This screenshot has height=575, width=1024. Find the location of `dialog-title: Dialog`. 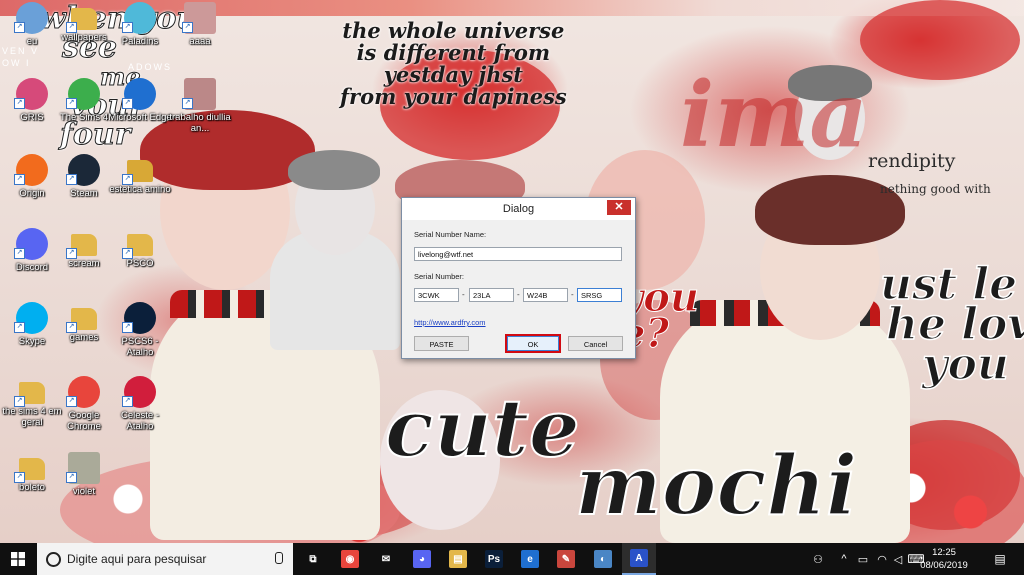

dialog-title: Dialog is located at coordinates (518, 209).